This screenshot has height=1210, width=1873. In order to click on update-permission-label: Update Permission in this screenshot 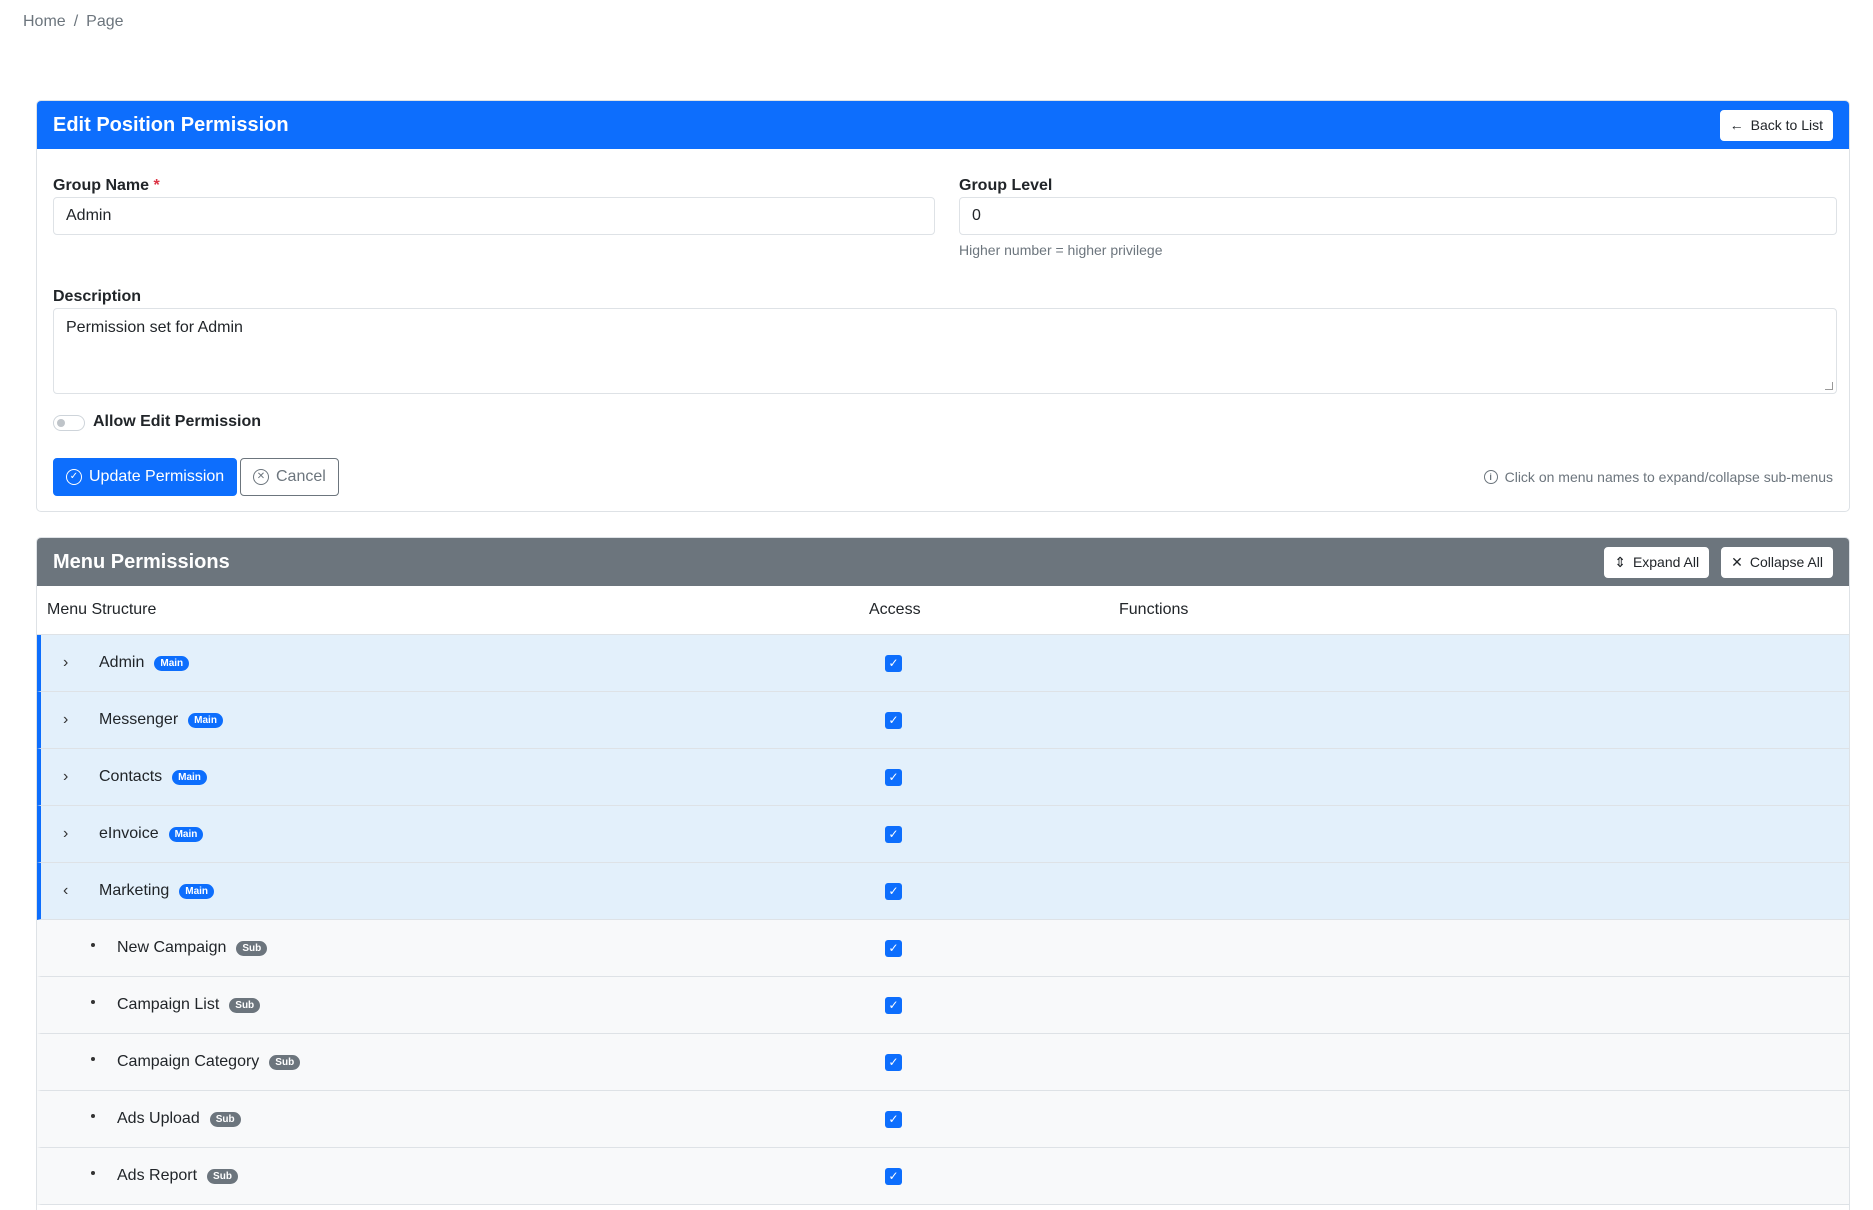, I will do `click(157, 476)`.